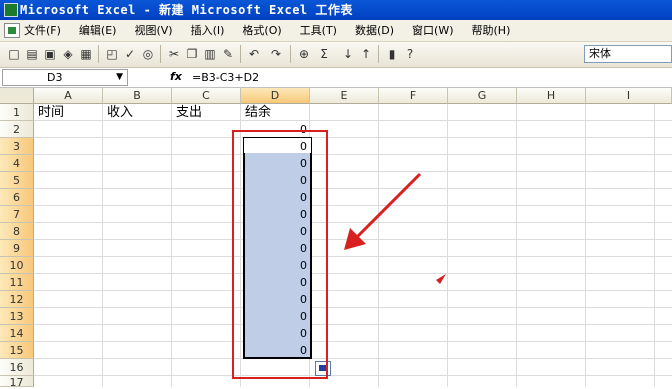 The height and width of the screenshot is (389, 672). Describe the element at coordinates (17, 350) in the screenshot. I see `row-header-15: 15` at that location.